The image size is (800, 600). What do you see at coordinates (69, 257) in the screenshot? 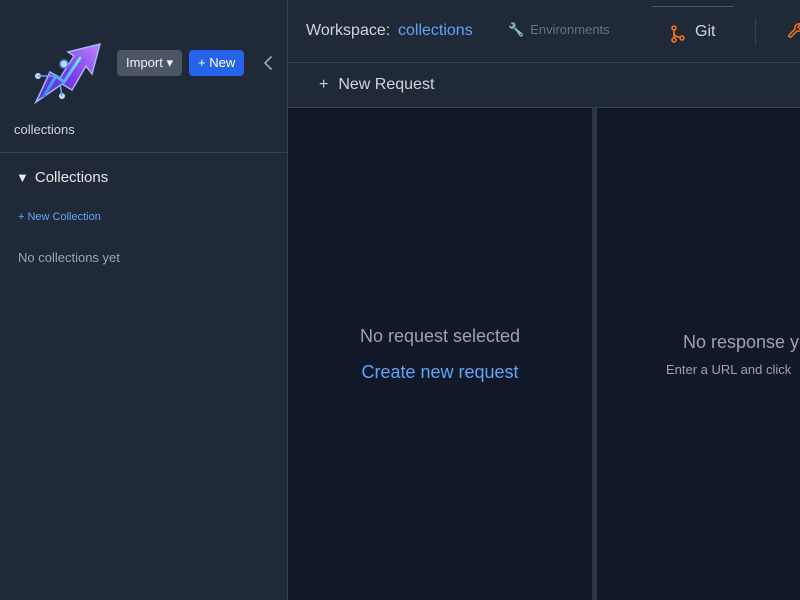
I see `empty-collections-text: No collections yet` at bounding box center [69, 257].